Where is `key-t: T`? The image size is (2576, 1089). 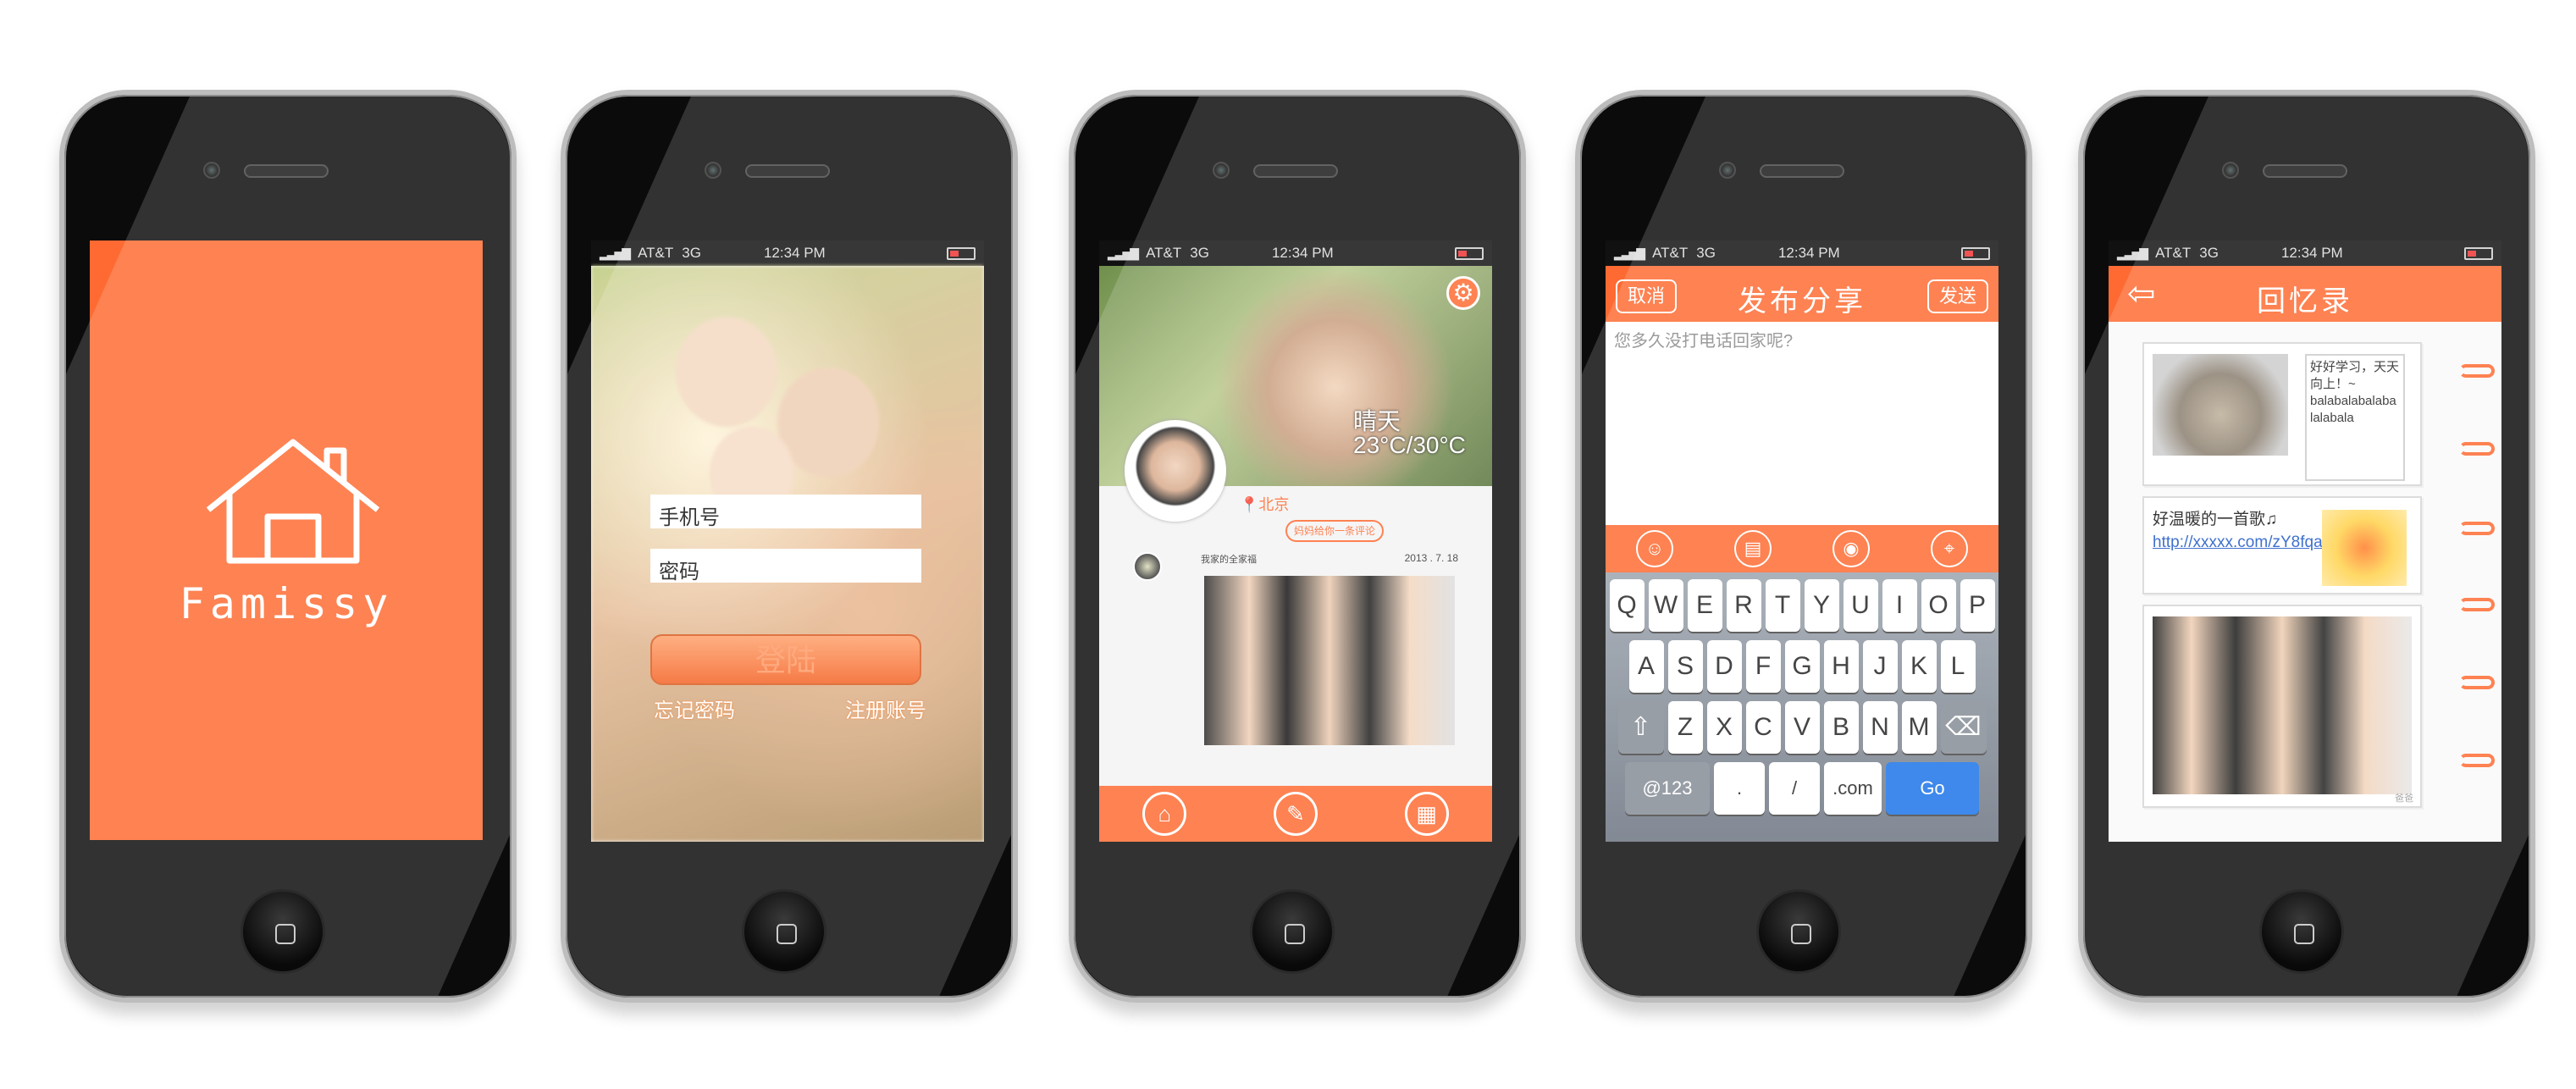
key-t: T is located at coordinates (1783, 606).